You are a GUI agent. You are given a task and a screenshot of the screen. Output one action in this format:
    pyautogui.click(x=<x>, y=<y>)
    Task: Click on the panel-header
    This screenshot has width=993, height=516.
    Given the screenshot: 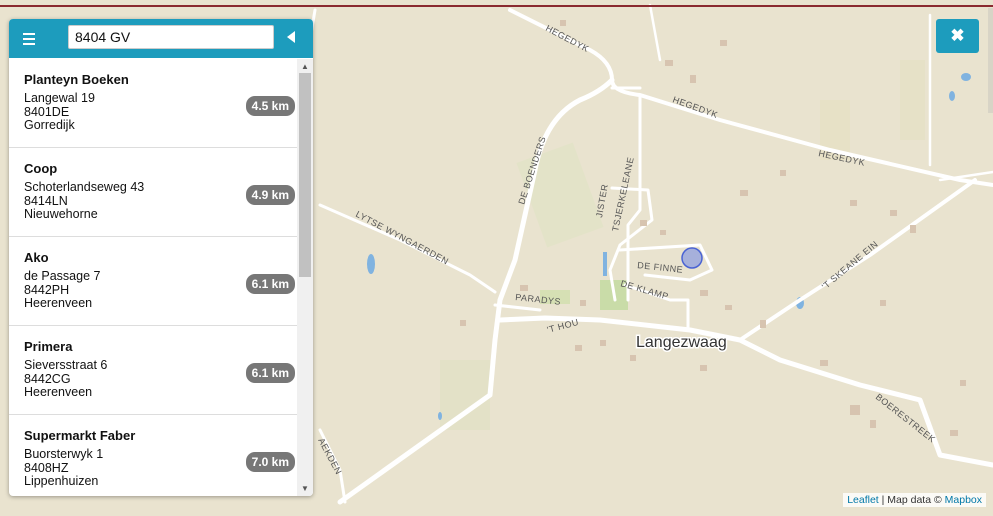 What is the action you would take?
    pyautogui.click(x=161, y=38)
    